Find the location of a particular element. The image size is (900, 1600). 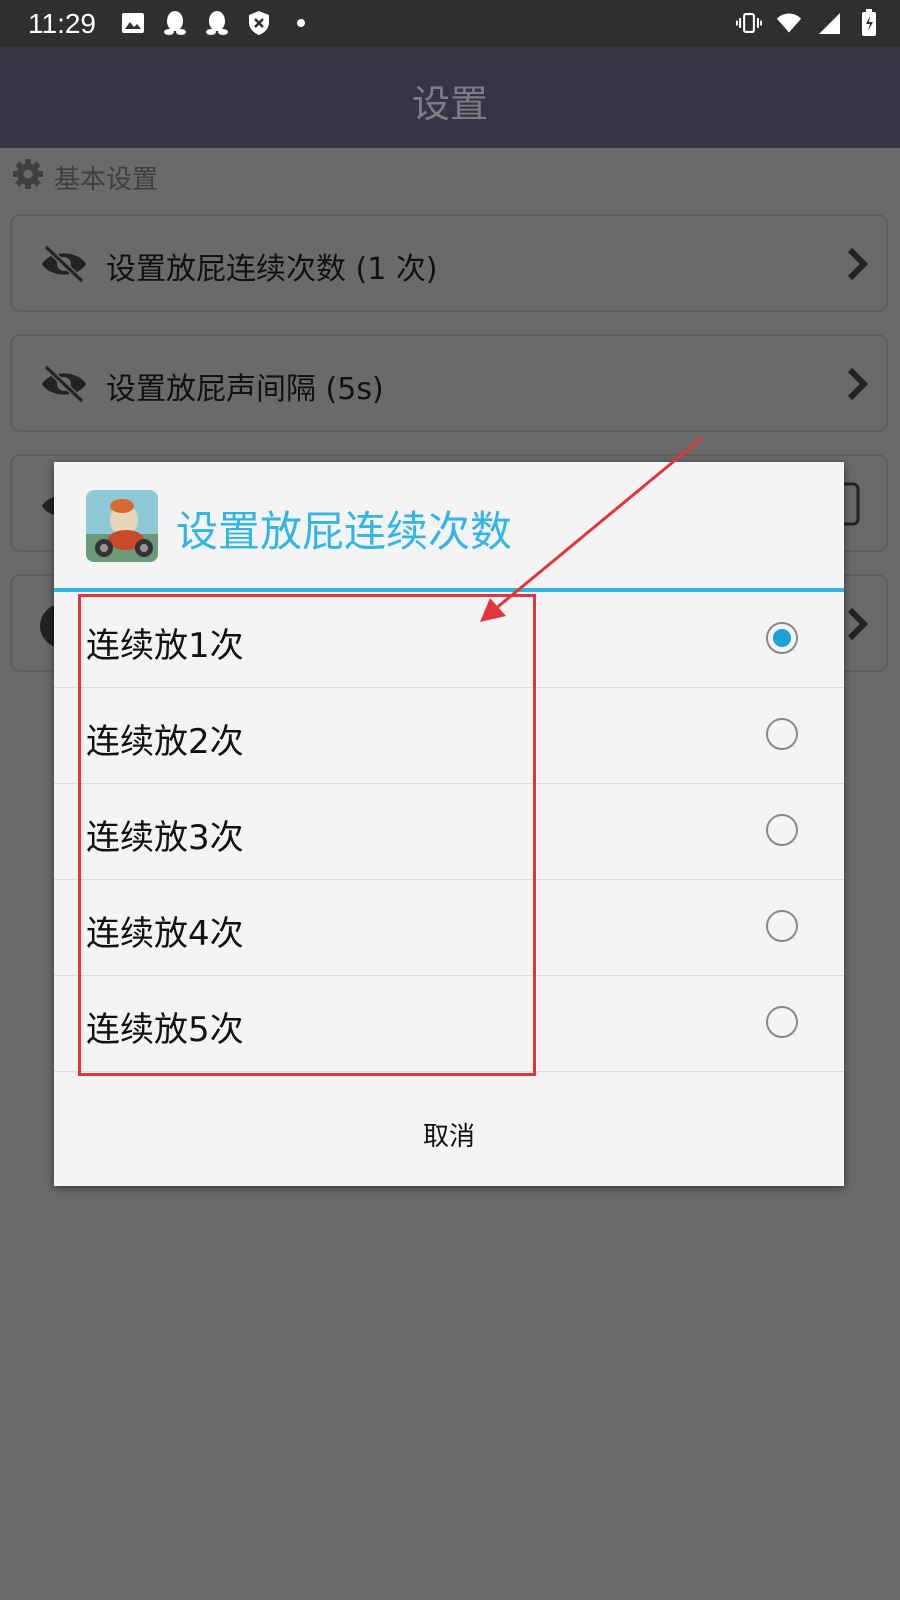

dialog-footer: 取消 is located at coordinates (449, 1132).